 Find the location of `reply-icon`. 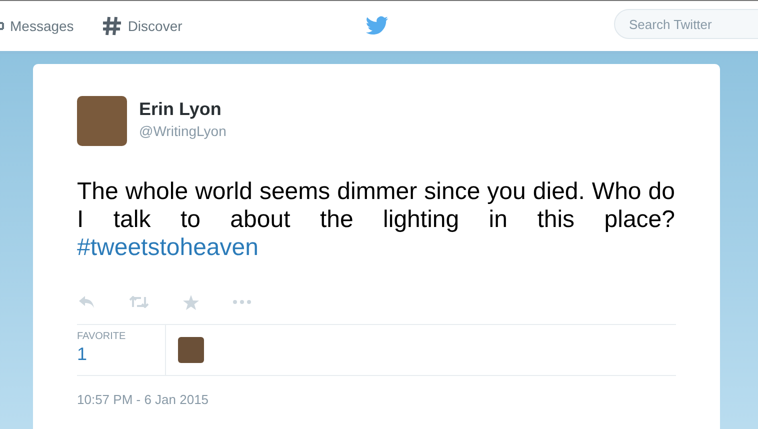

reply-icon is located at coordinates (87, 302).